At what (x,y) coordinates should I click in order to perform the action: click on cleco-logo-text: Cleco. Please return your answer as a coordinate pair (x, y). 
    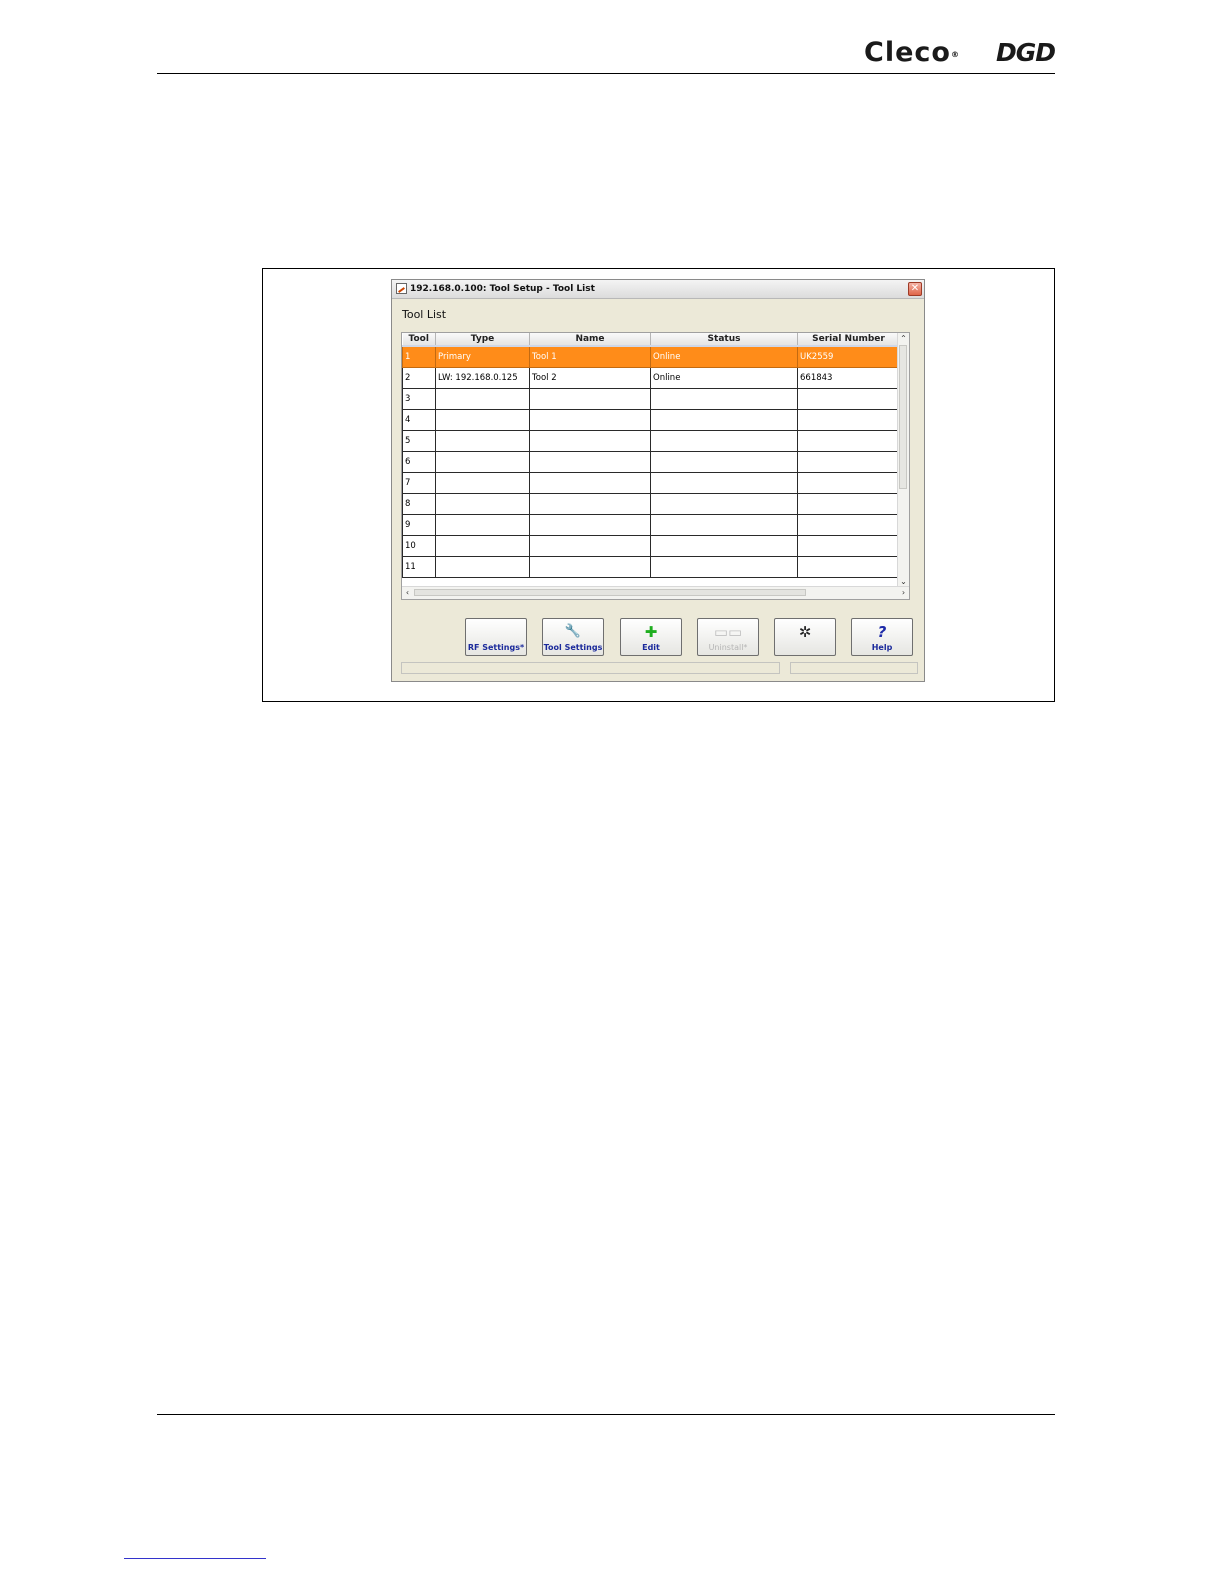
    Looking at the image, I should click on (907, 52).